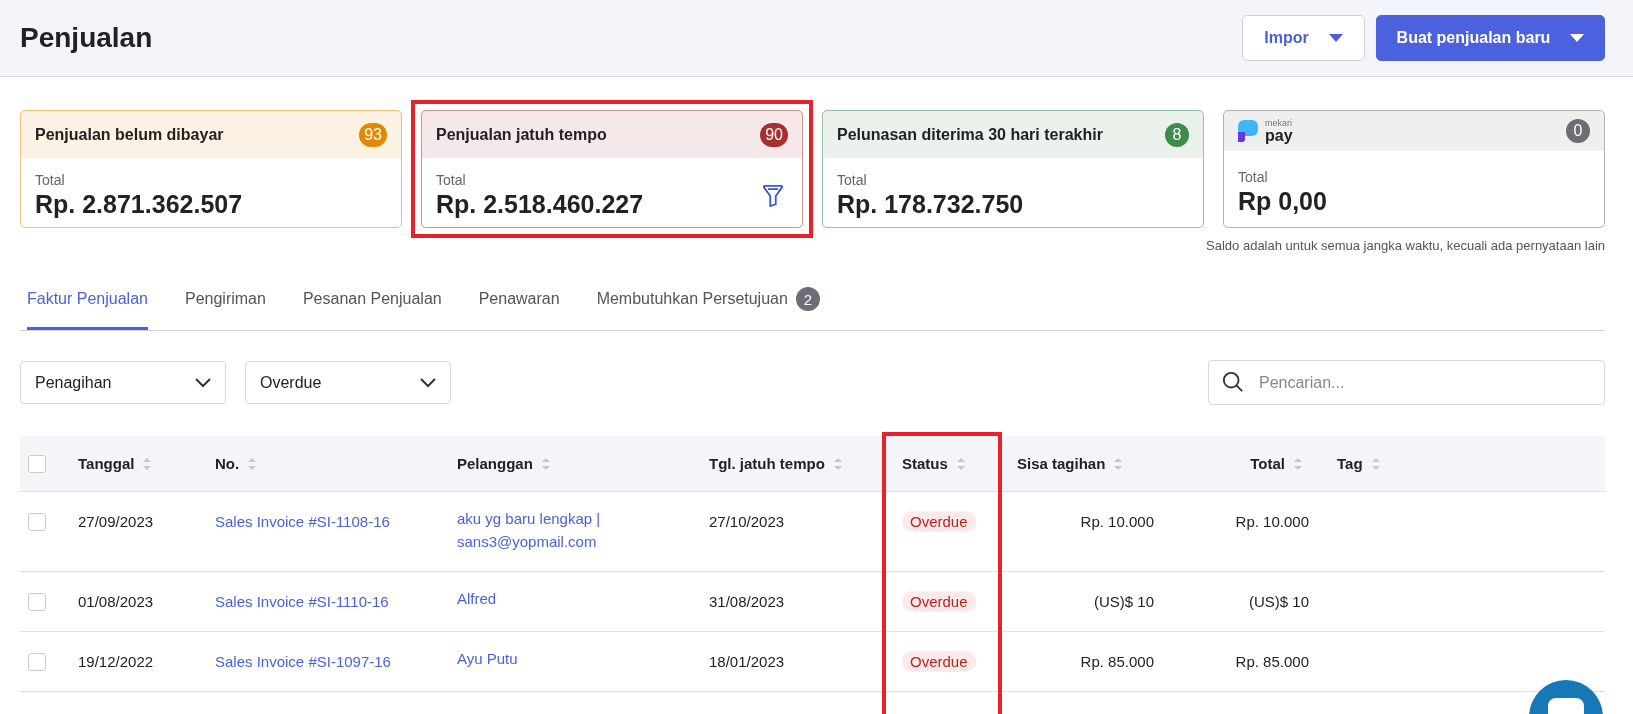 This screenshot has height=714, width=1633. What do you see at coordinates (303, 661) in the screenshot?
I see `invoice-link: Sales Invoice #SI-1097-16` at bounding box center [303, 661].